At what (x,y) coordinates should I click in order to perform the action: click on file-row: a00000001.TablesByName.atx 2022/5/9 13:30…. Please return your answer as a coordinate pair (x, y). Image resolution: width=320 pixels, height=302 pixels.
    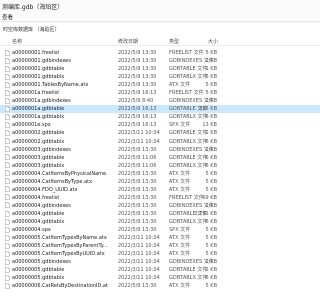
    Looking at the image, I should click on (160, 85).